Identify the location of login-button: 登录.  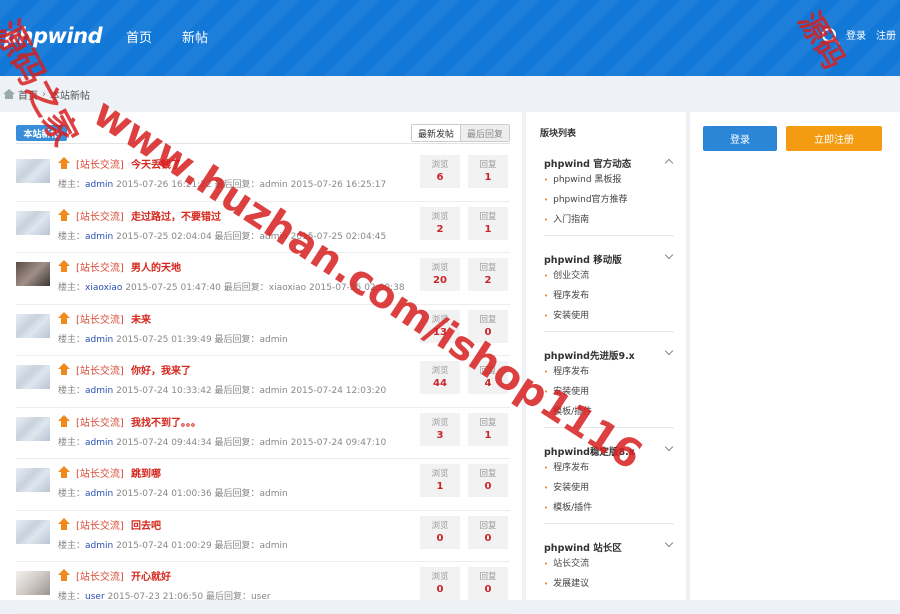
(740, 138).